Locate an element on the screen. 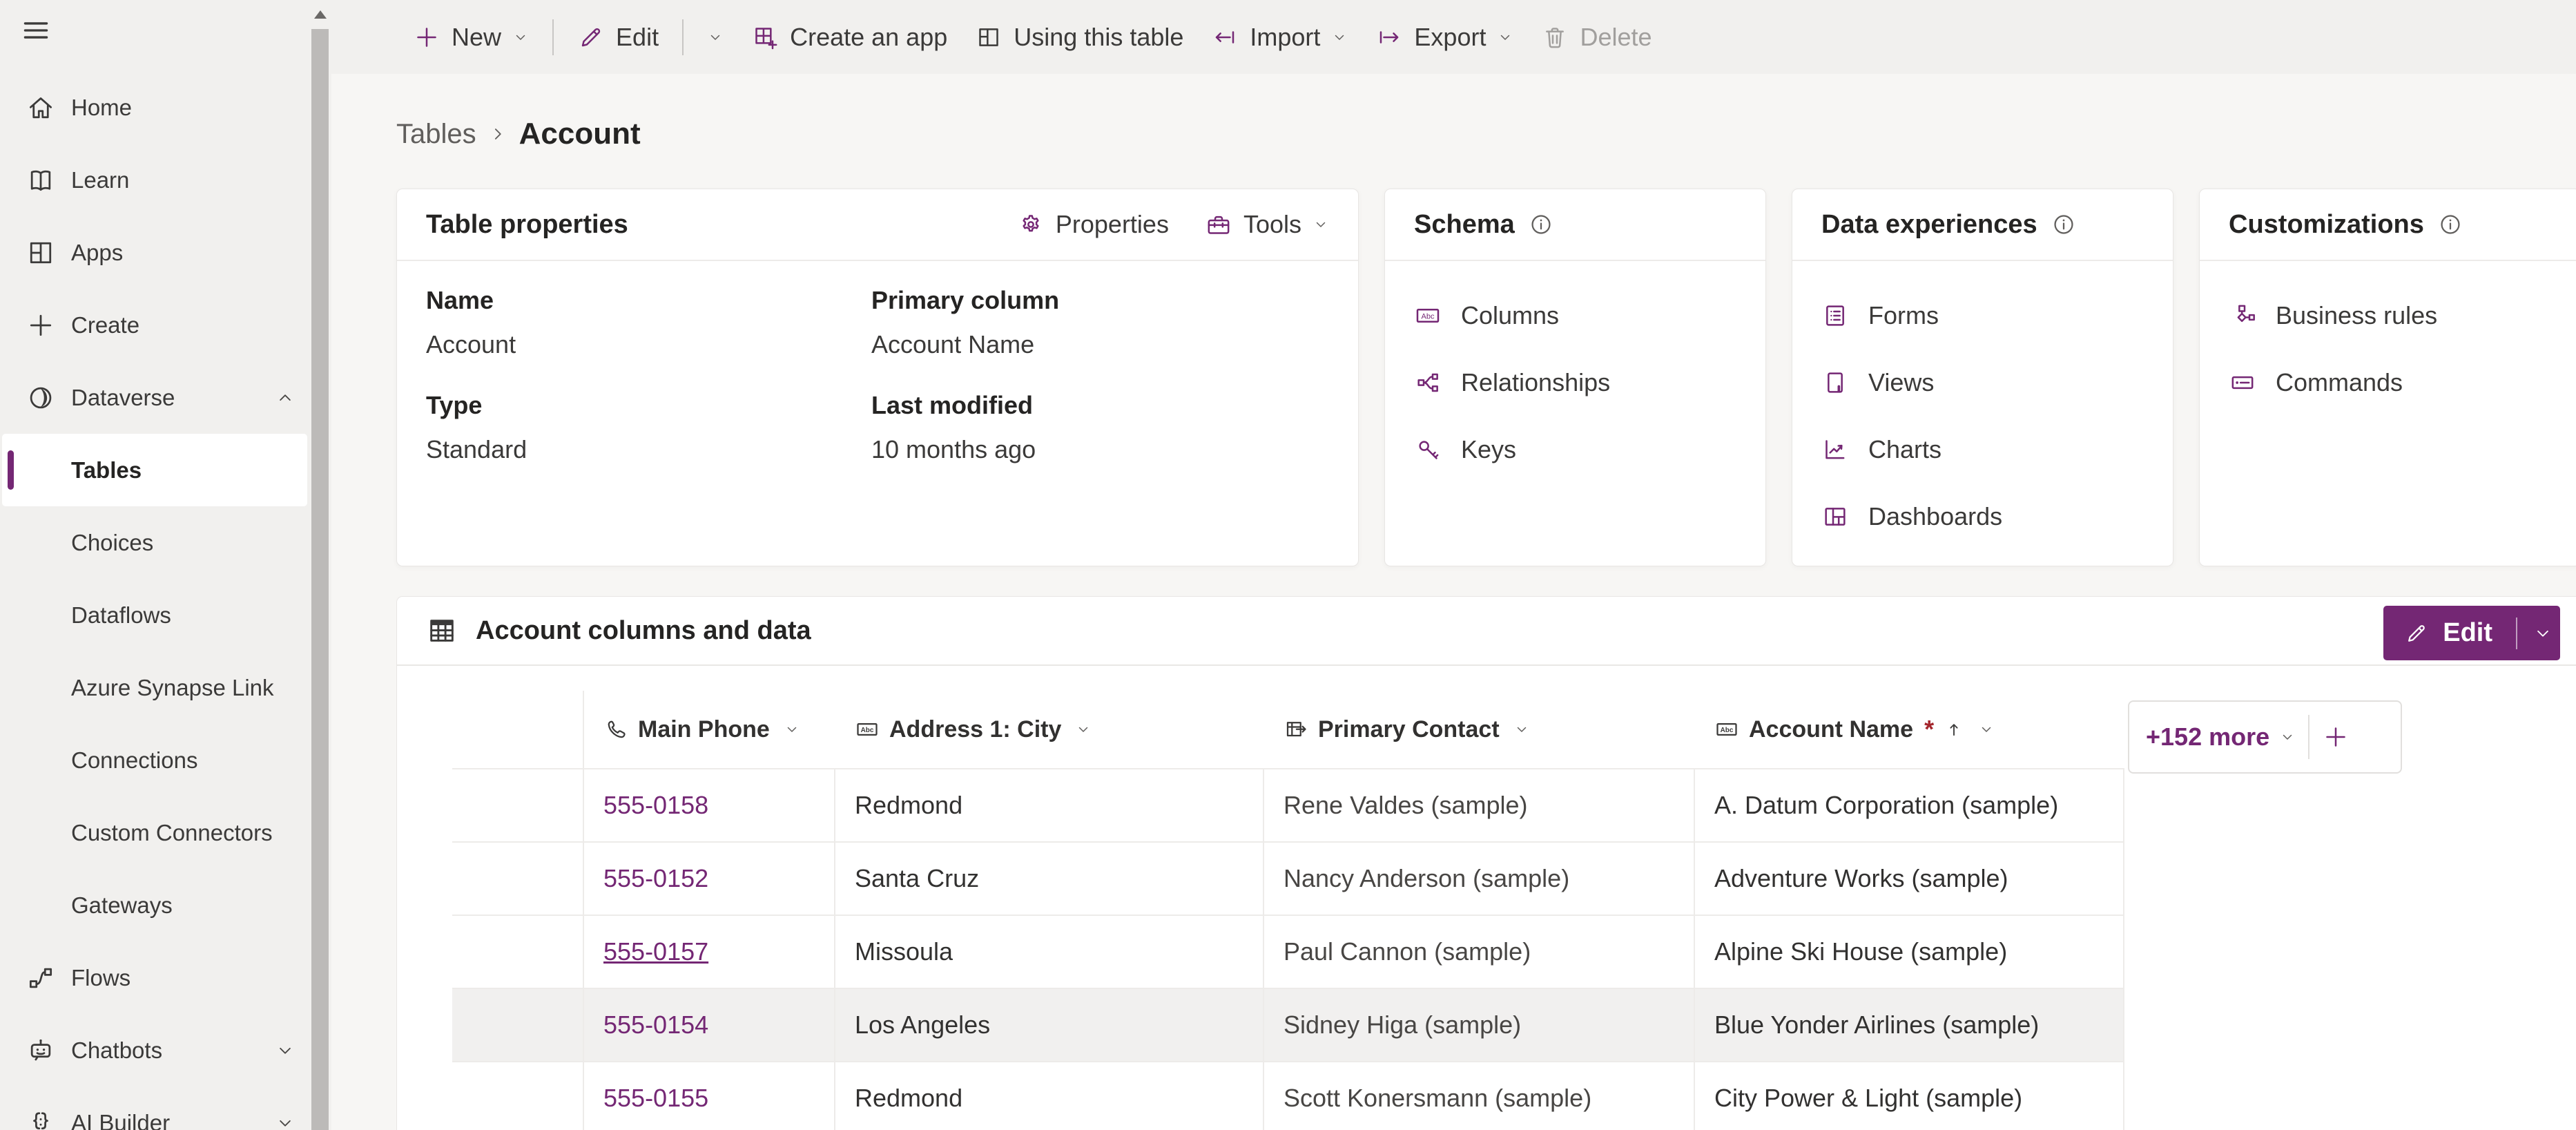 This screenshot has height=1130, width=2576. cell-account-name: Adventure Works (sample) is located at coordinates (1910, 878).